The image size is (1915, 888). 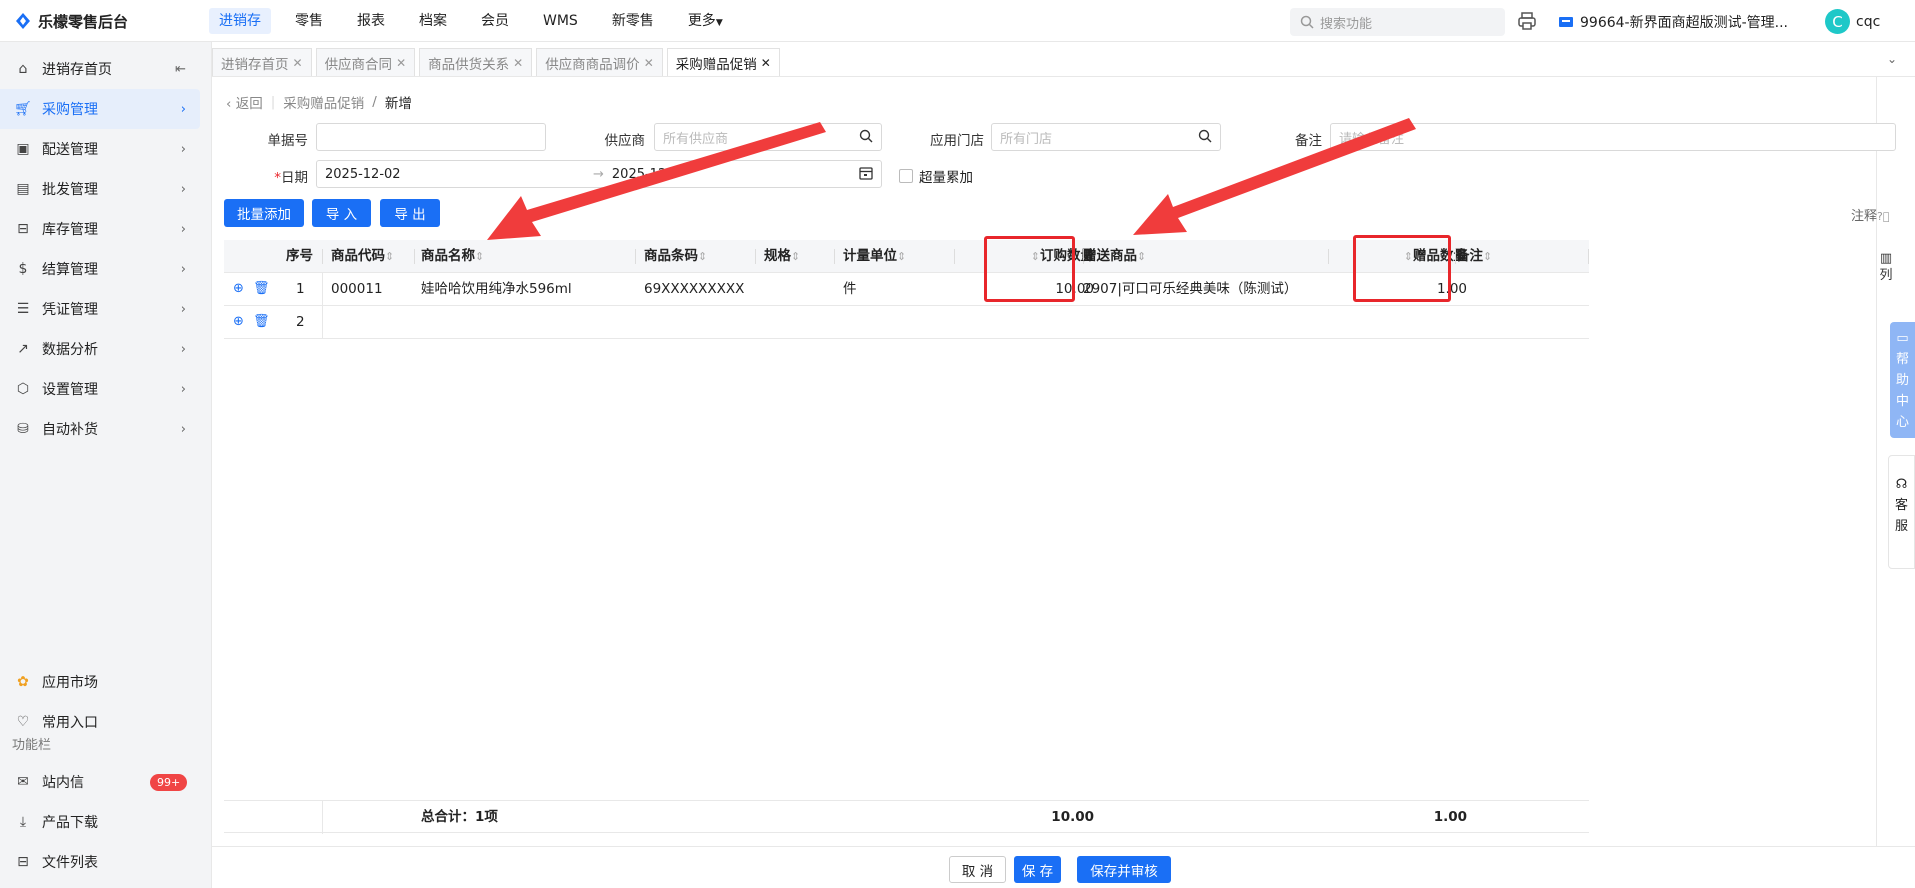 What do you see at coordinates (70, 863) in the screenshot?
I see `sidebar-item-label: 文件列表` at bounding box center [70, 863].